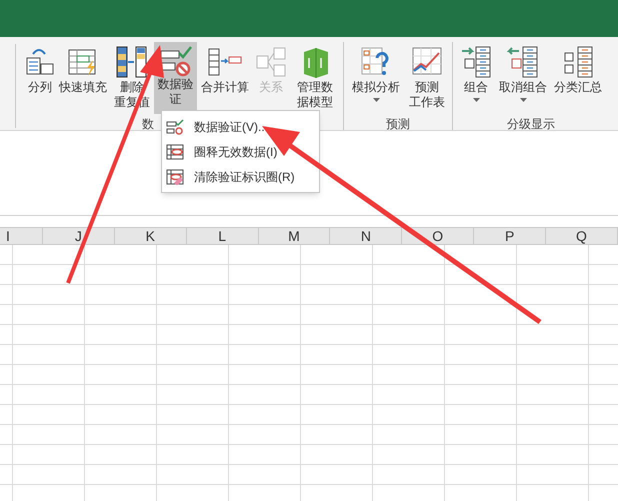 The image size is (618, 501). I want to click on menu-item: 圈释无效数据(I), so click(240, 151).